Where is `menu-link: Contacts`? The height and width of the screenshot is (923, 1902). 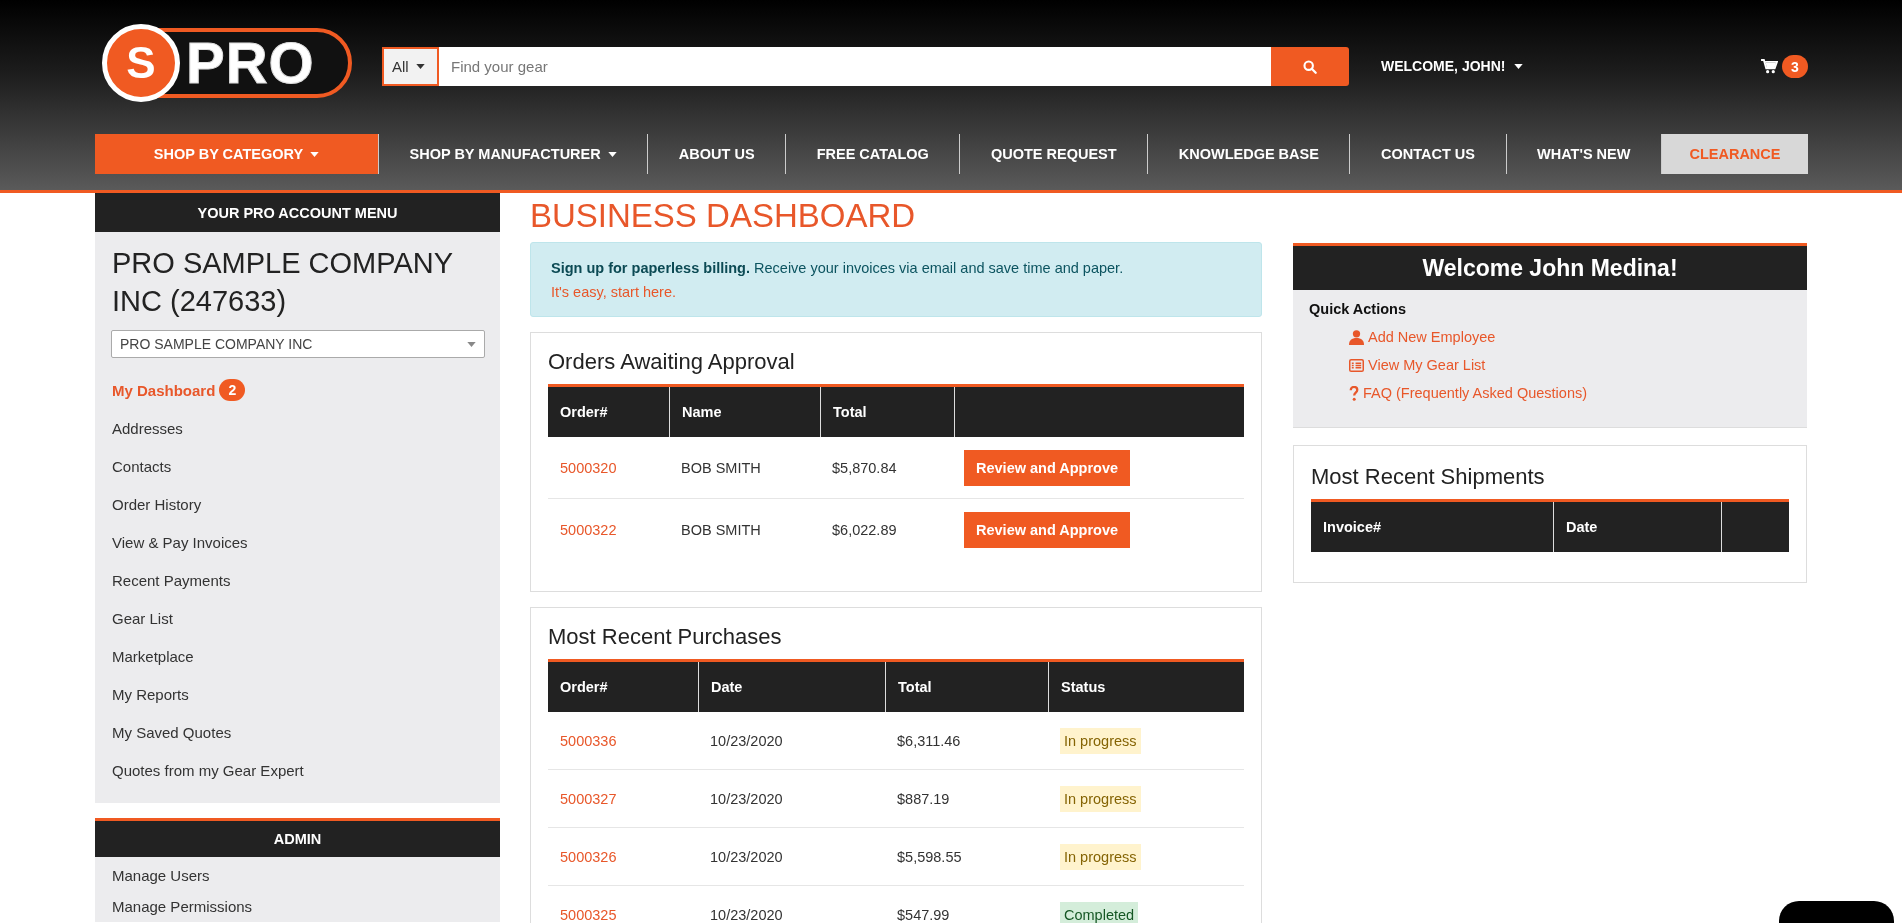
menu-link: Contacts is located at coordinates (142, 466).